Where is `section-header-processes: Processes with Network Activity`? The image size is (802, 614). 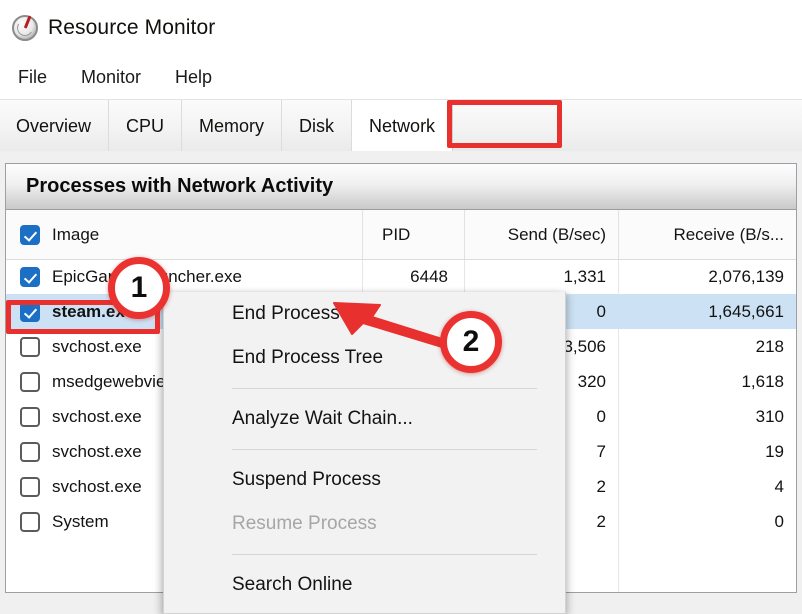
section-header-processes: Processes with Network Activity is located at coordinates (401, 187).